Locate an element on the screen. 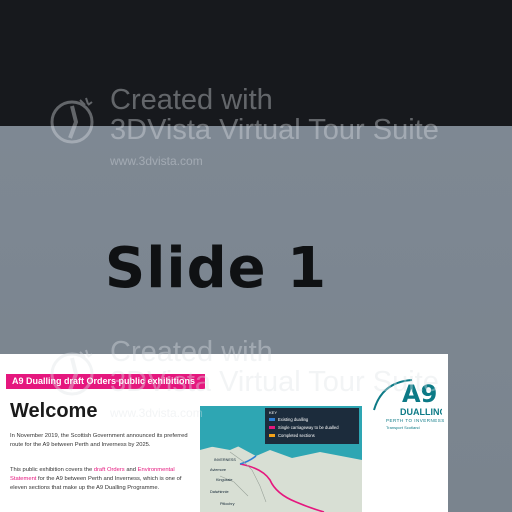  map-label: Pitlochry is located at coordinates (227, 504).